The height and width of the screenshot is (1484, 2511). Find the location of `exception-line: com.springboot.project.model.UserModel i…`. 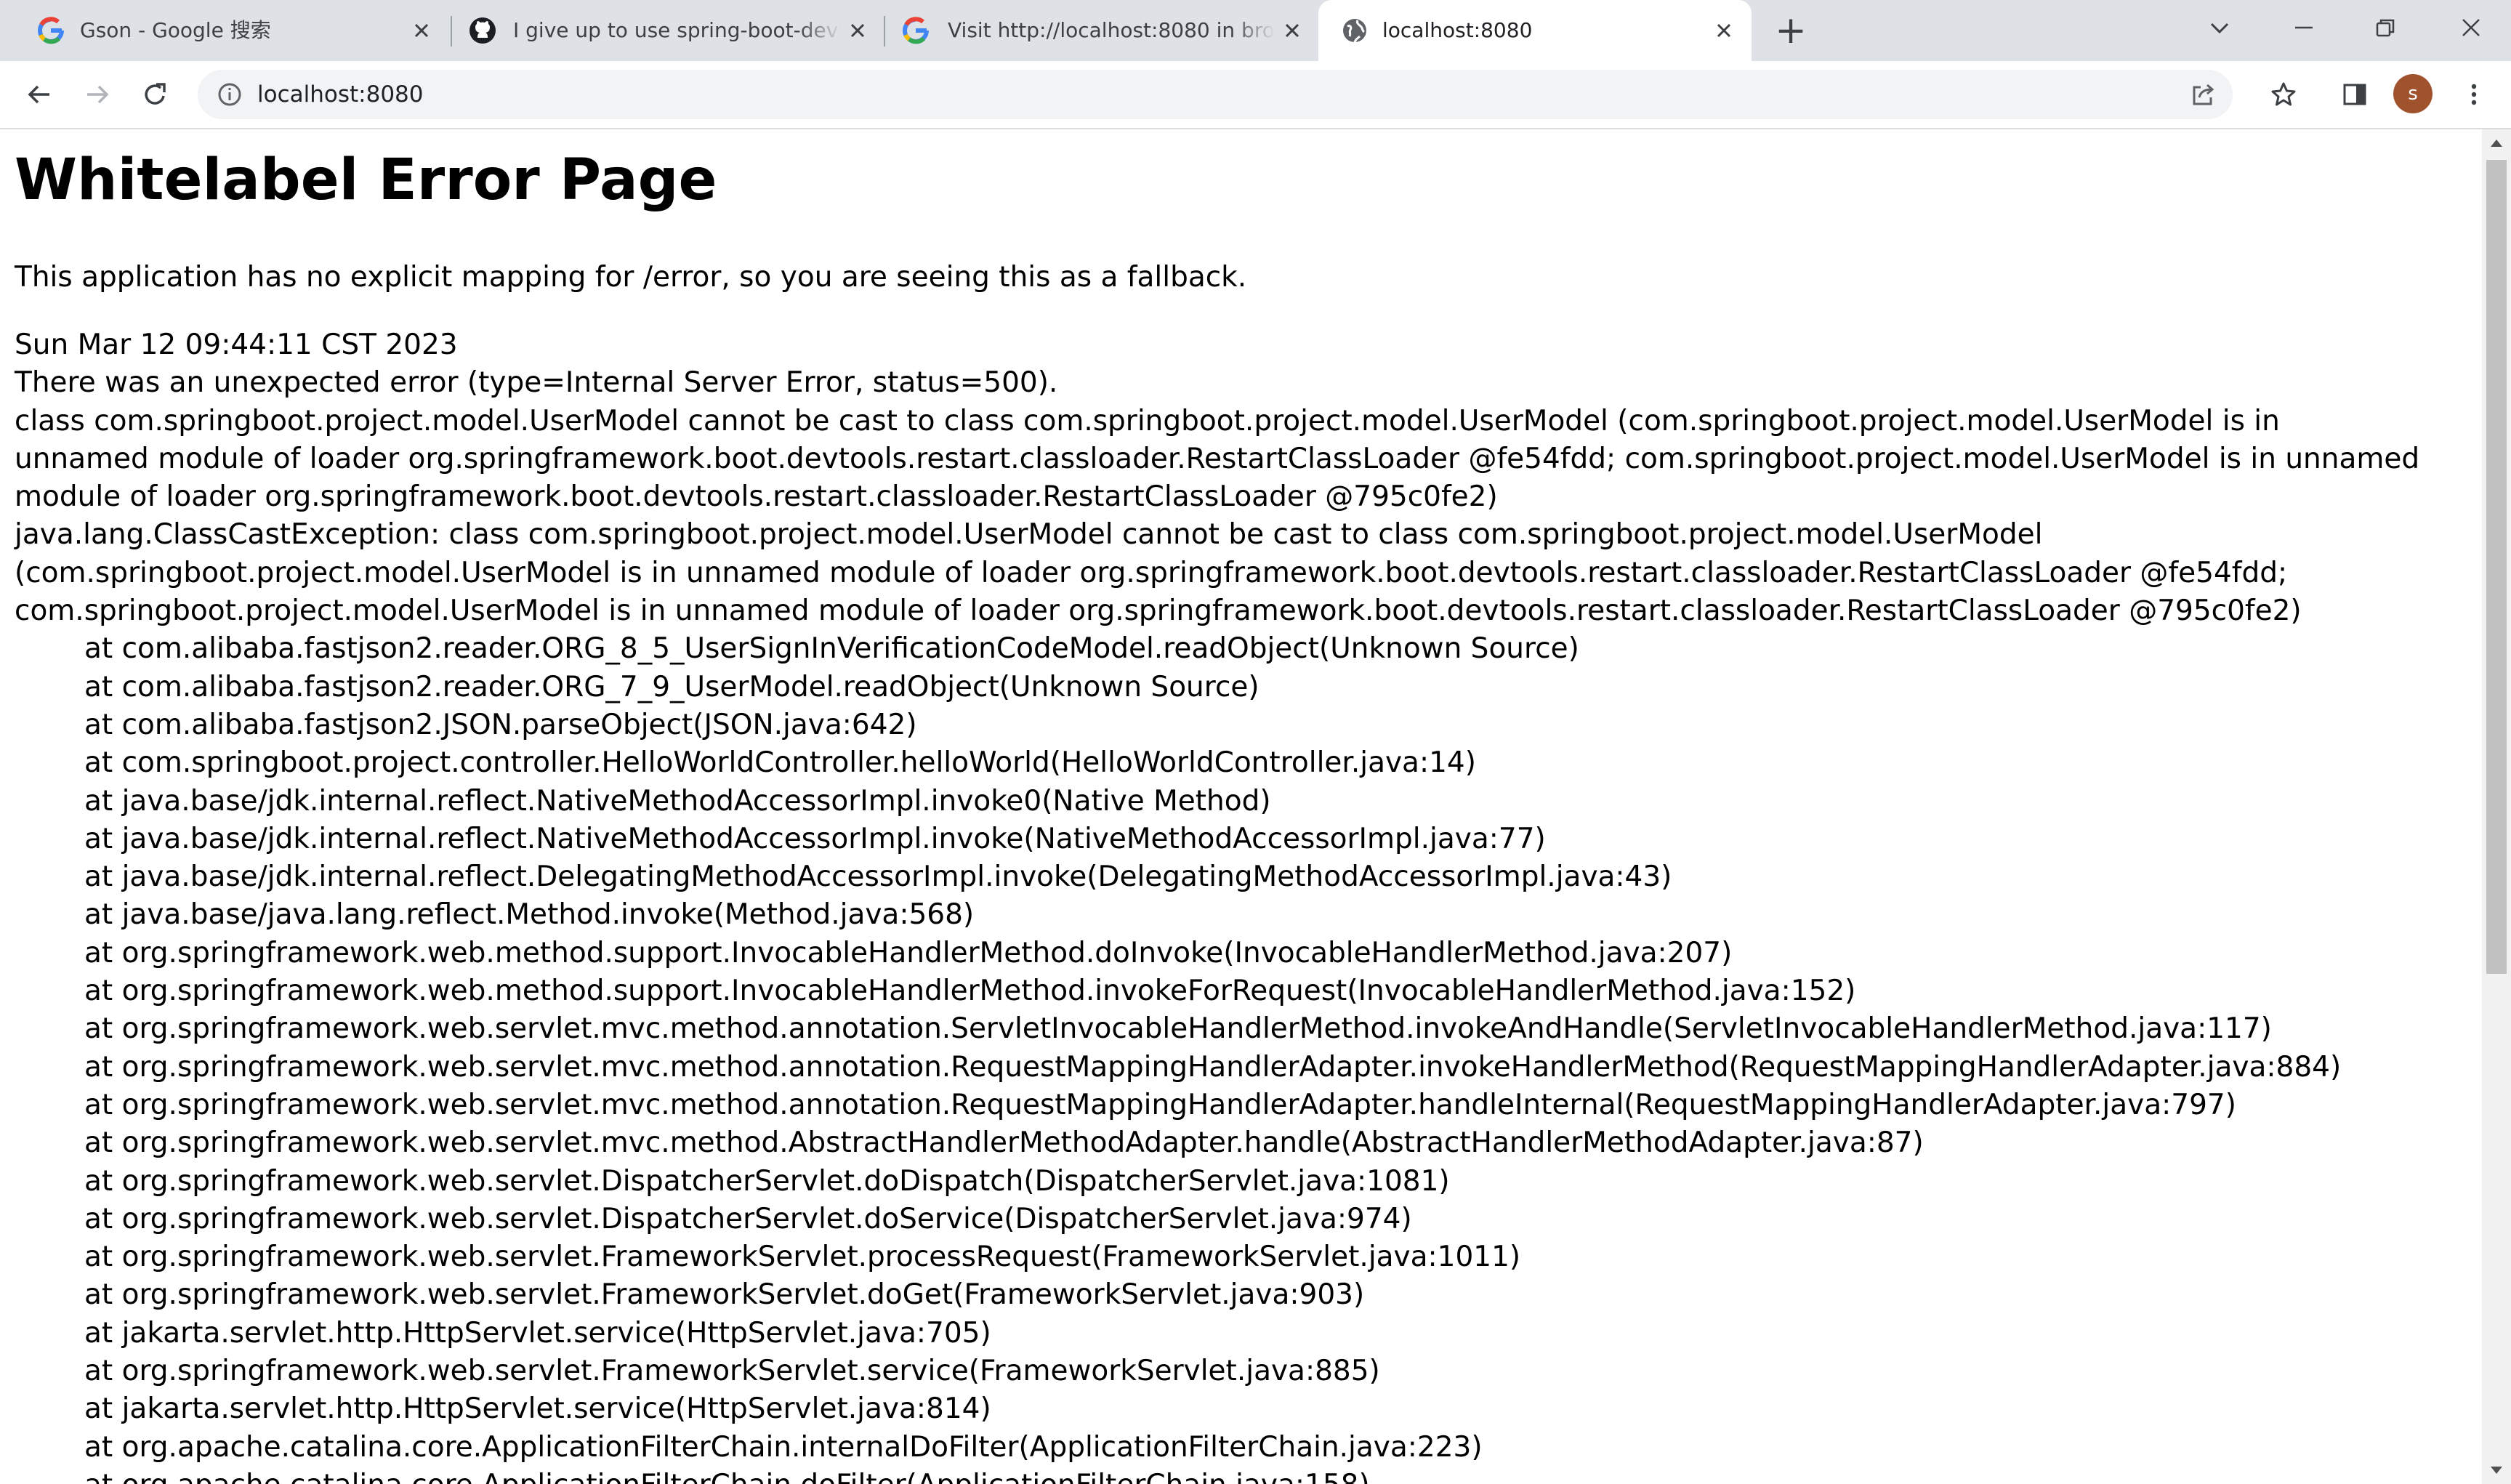

exception-line: com.springboot.project.model.UserModel i… is located at coordinates (1158, 611).